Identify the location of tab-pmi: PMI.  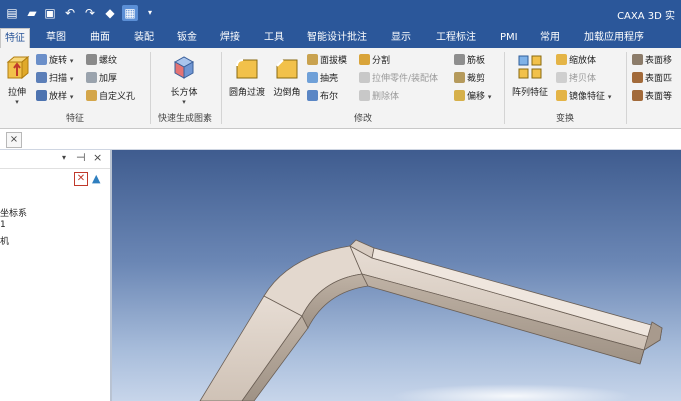
(509, 38).